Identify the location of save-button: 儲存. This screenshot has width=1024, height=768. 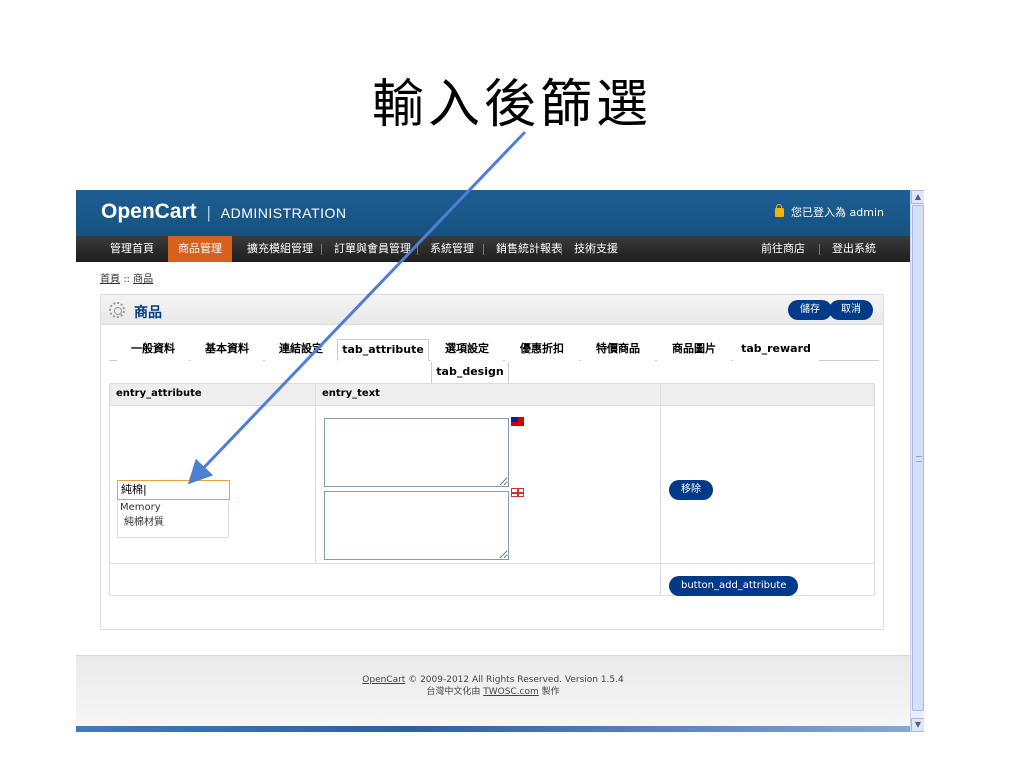
(810, 310).